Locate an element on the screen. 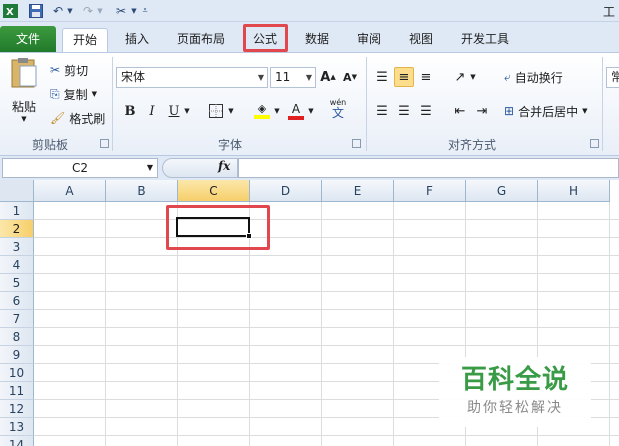  merge-center-label: 合并后居中 is located at coordinates (548, 111).